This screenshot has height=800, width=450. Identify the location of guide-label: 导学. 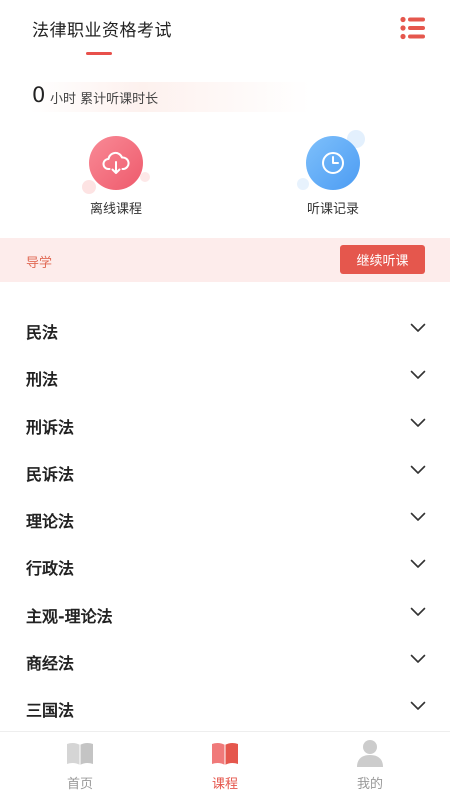
(39, 263).